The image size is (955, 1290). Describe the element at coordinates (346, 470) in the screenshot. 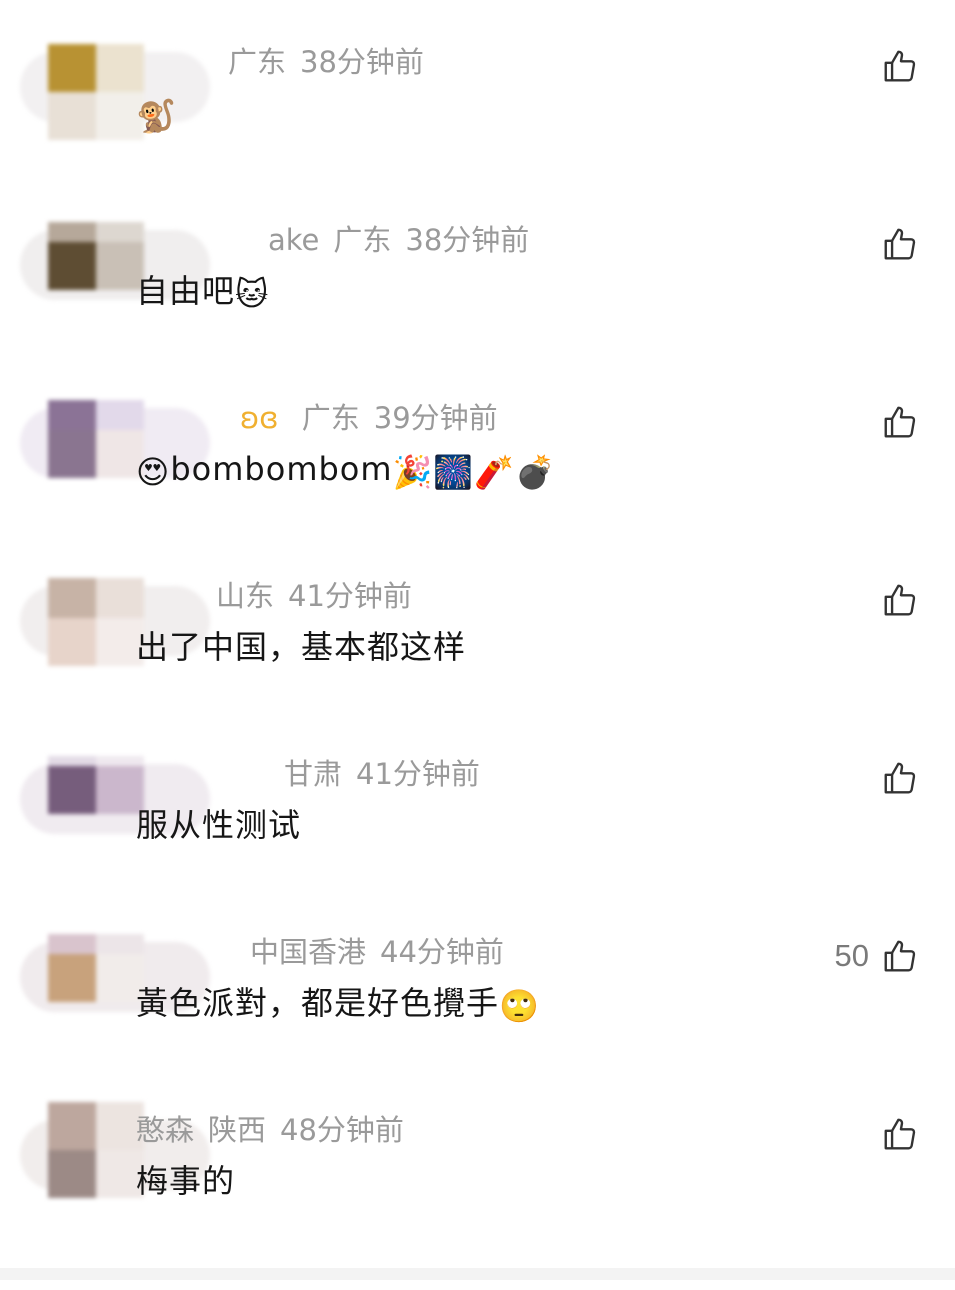

I see `comment-text: 😍bombombom🎉🎆🧨💣` at that location.